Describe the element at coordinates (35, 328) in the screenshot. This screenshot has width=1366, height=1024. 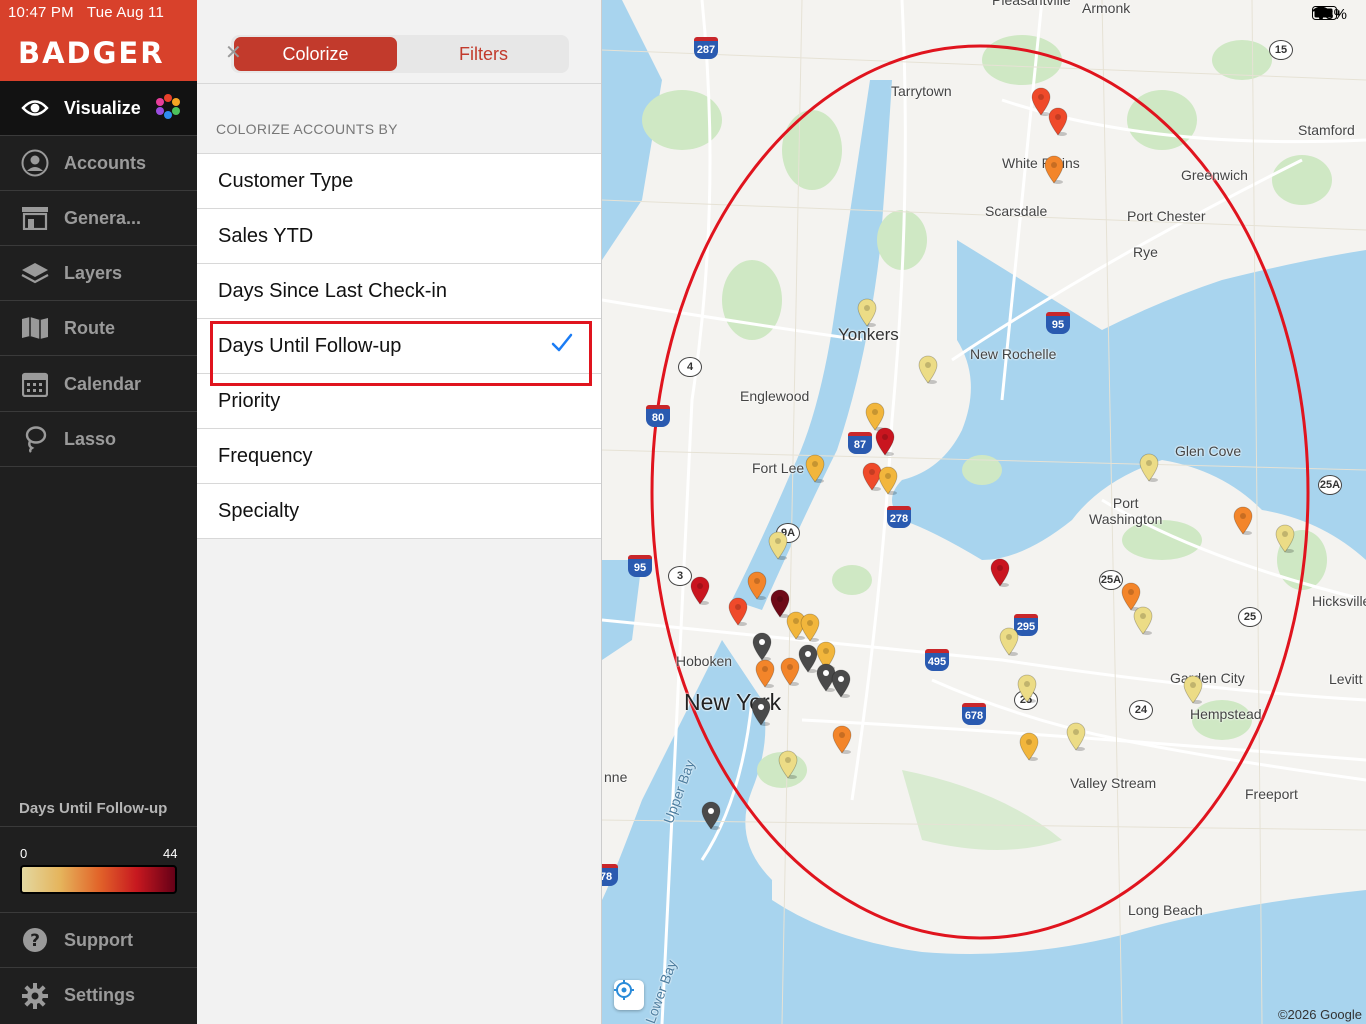
I see `map-icon` at that location.